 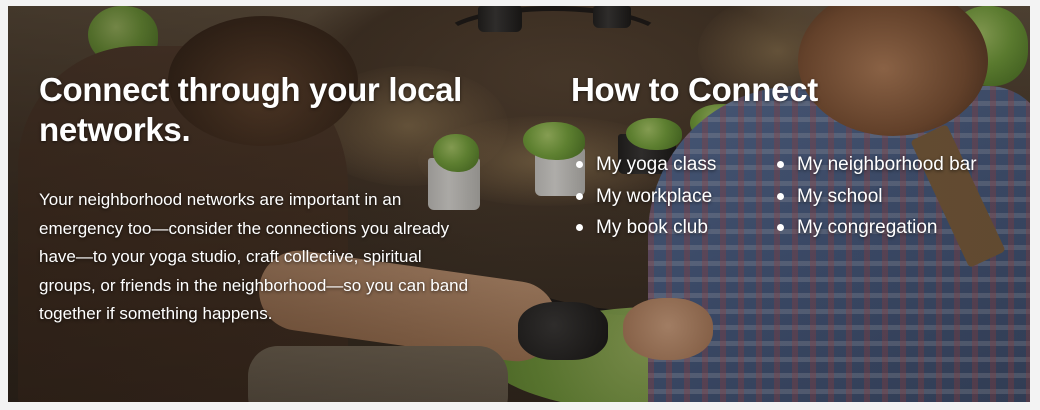 I want to click on list-item: My book club, so click(x=646, y=228).